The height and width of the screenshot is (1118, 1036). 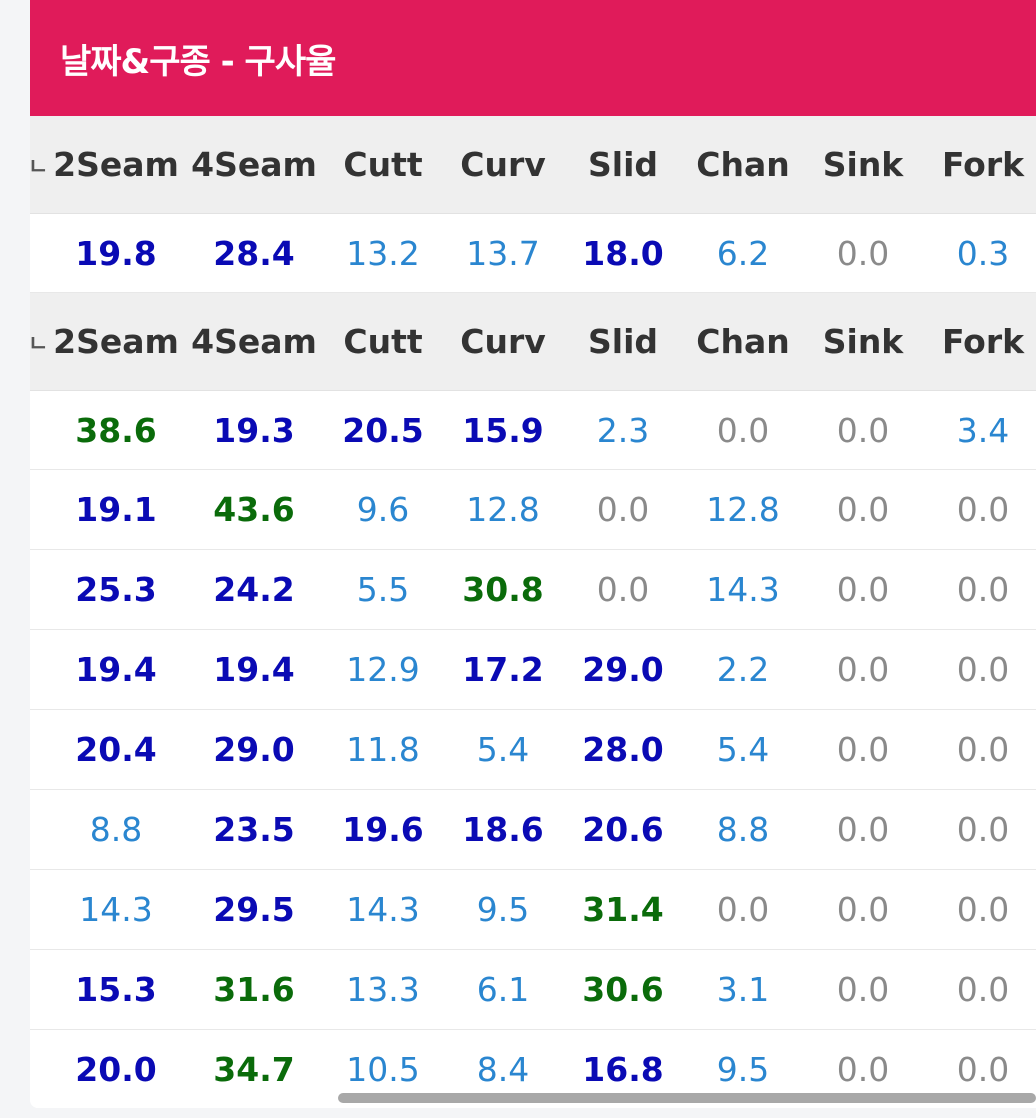 What do you see at coordinates (254, 1069) in the screenshot?
I see `usage-cell-4seam: 34.7` at bounding box center [254, 1069].